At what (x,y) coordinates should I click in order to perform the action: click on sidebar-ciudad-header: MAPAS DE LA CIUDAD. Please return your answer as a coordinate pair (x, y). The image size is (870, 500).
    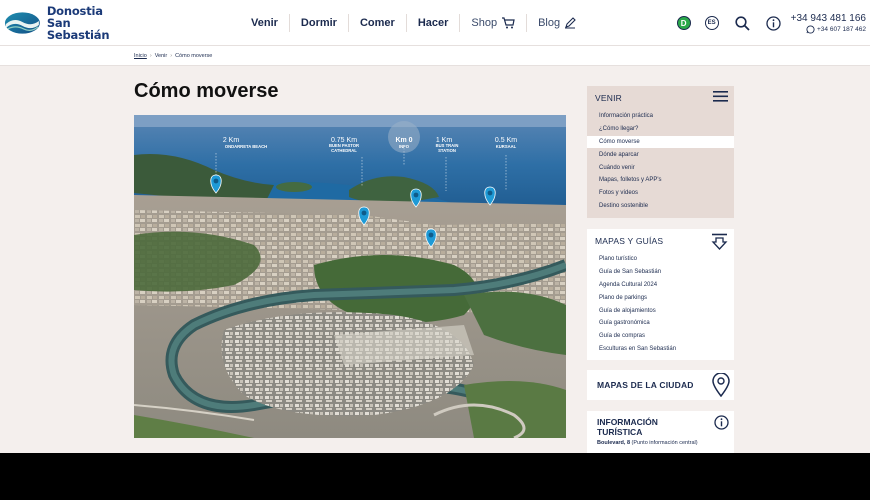
    Looking at the image, I should click on (660, 385).